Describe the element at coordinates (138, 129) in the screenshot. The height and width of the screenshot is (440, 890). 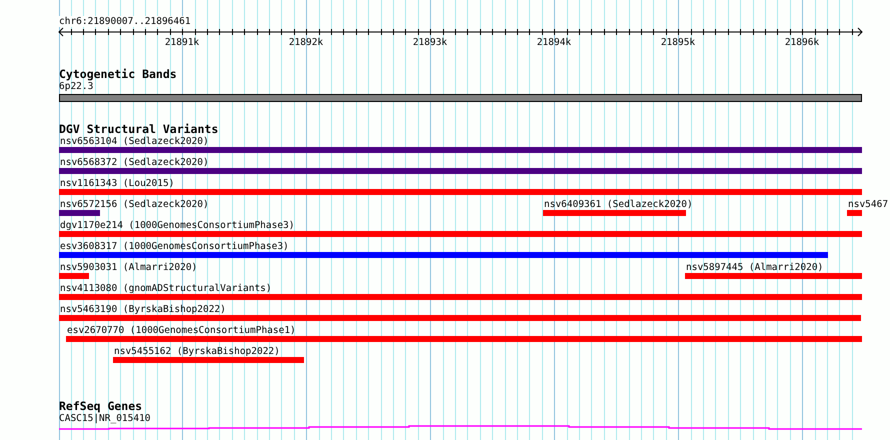
I see `track-title: DGV Structural Variants` at that location.